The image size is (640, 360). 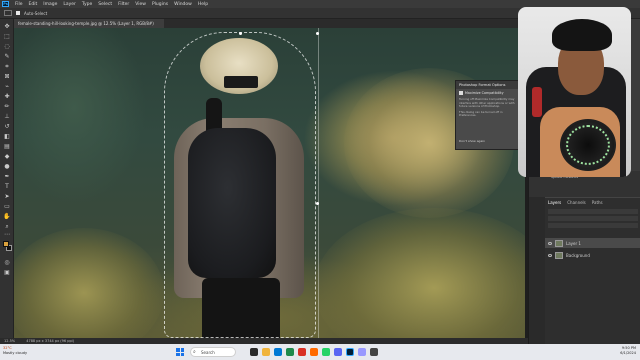 I want to click on menu-window: Window, so click(x=183, y=4).